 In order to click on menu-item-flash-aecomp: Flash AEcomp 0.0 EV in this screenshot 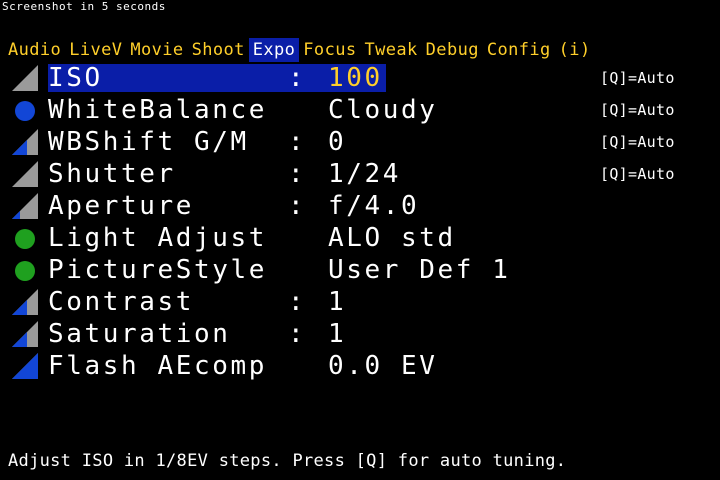, I will do `click(360, 366)`.